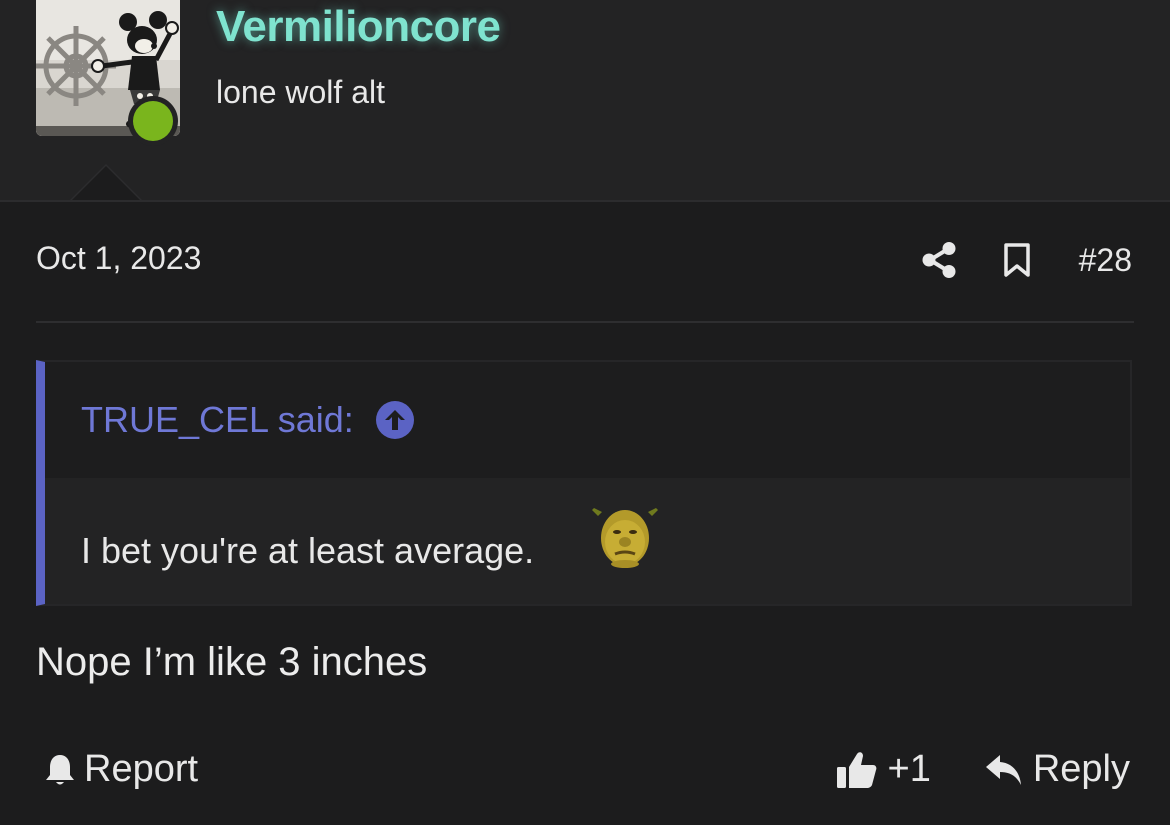 This screenshot has width=1170, height=825. Describe the element at coordinates (587, 420) in the screenshot. I see `quote-header: TRUE_CEL said:` at that location.